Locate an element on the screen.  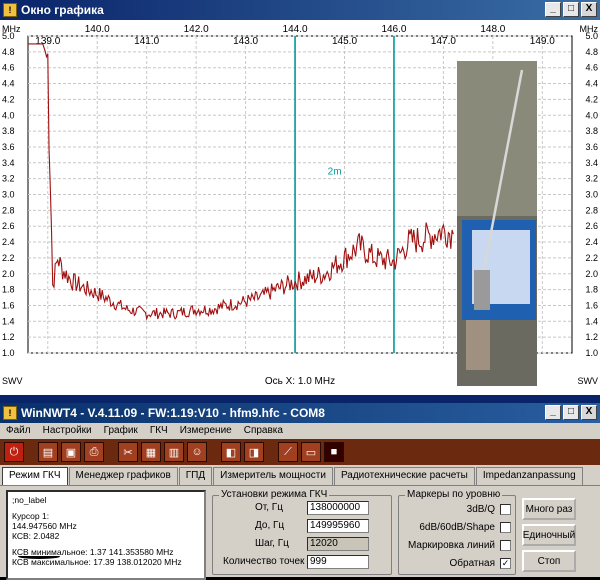
sweep-settings-legend: Установки режима ГКЧ is located at coordinates (274, 494).